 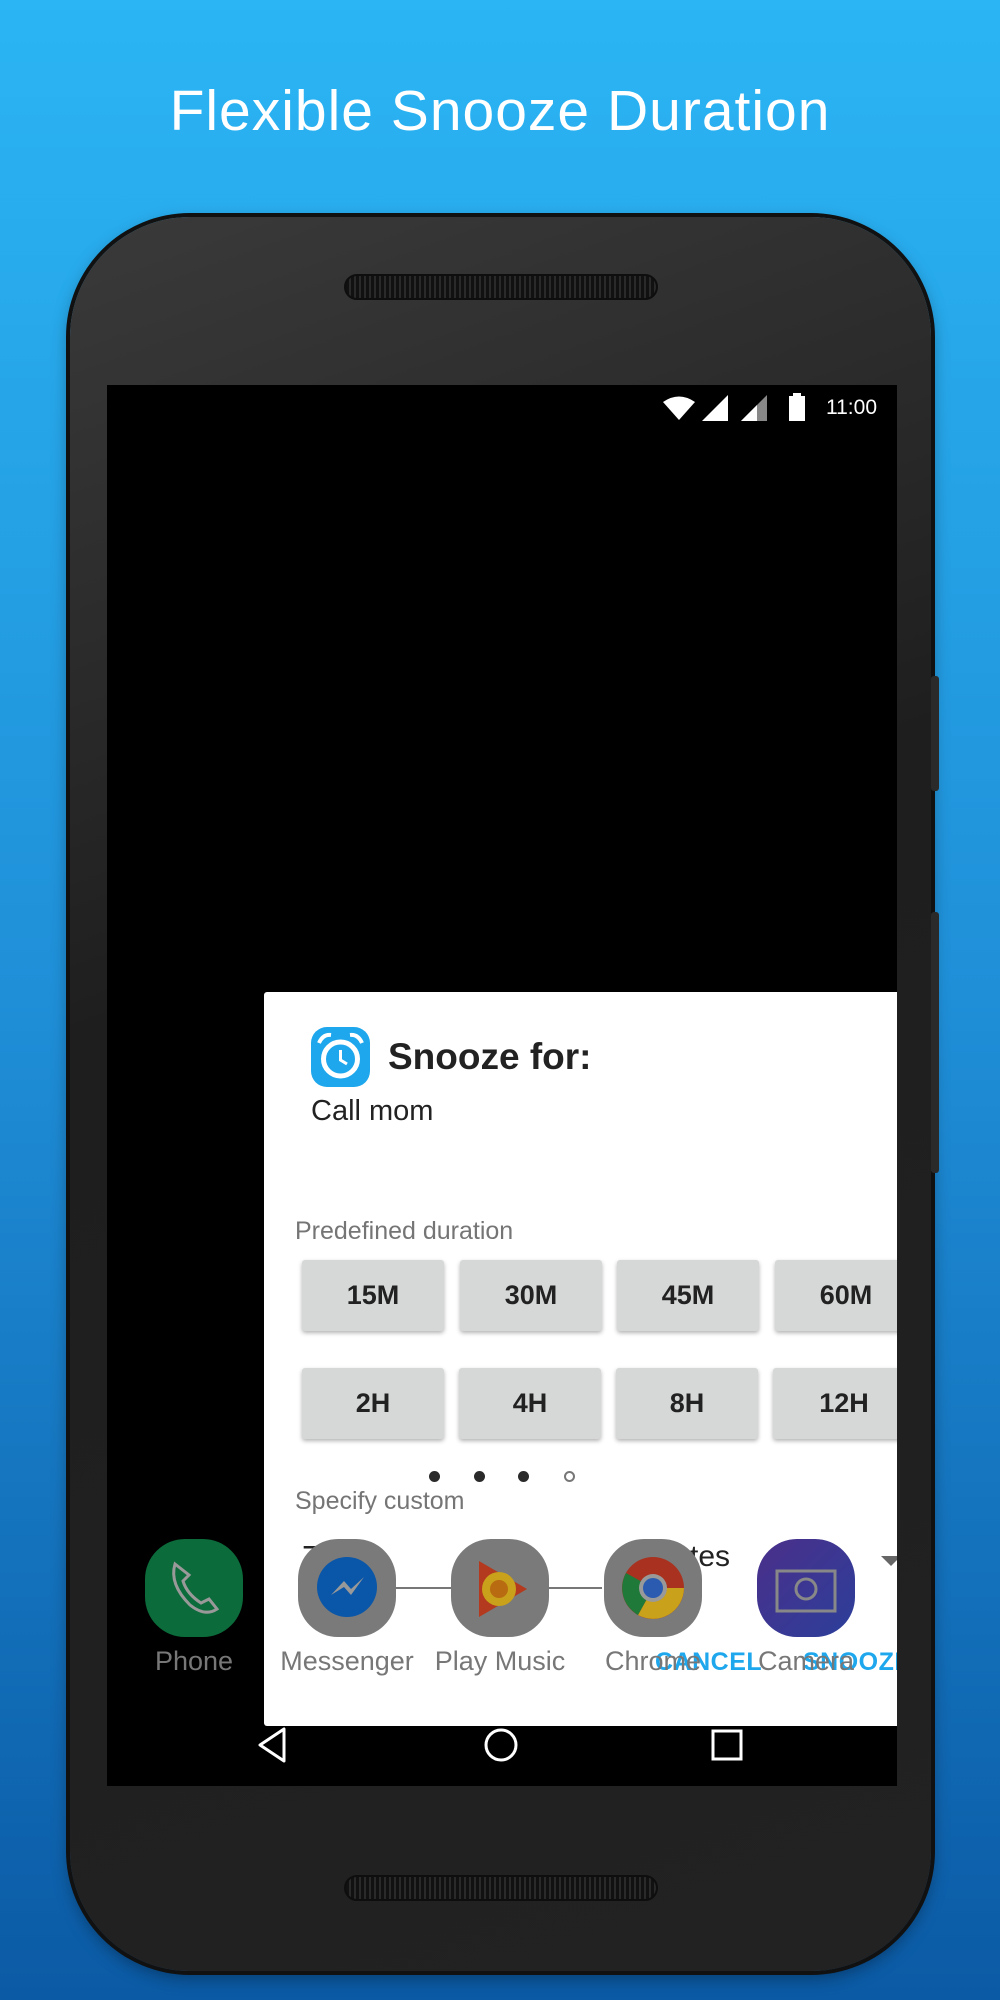 I want to click on duration-button-4h: 4H, so click(x=530, y=1403).